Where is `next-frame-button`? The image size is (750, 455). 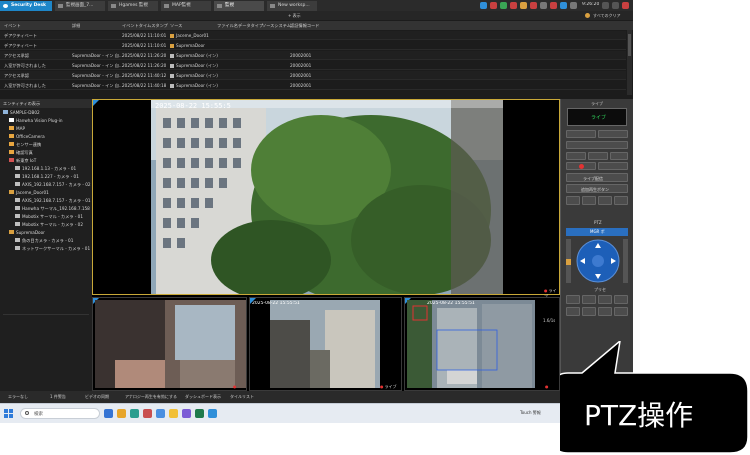
next-frame-button is located at coordinates (619, 156).